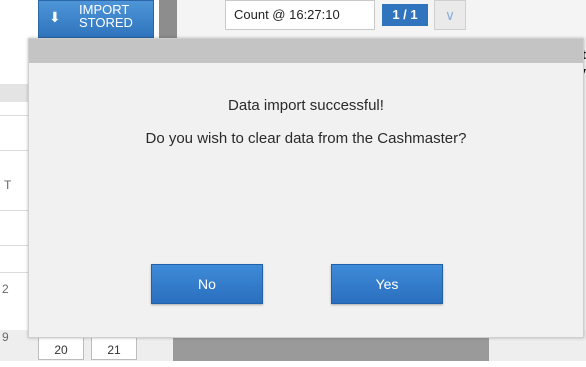 Image resolution: width=586 pixels, height=367 pixels. What do you see at coordinates (5, 337) in the screenshot?
I see `left-panel-digit-2: 9` at bounding box center [5, 337].